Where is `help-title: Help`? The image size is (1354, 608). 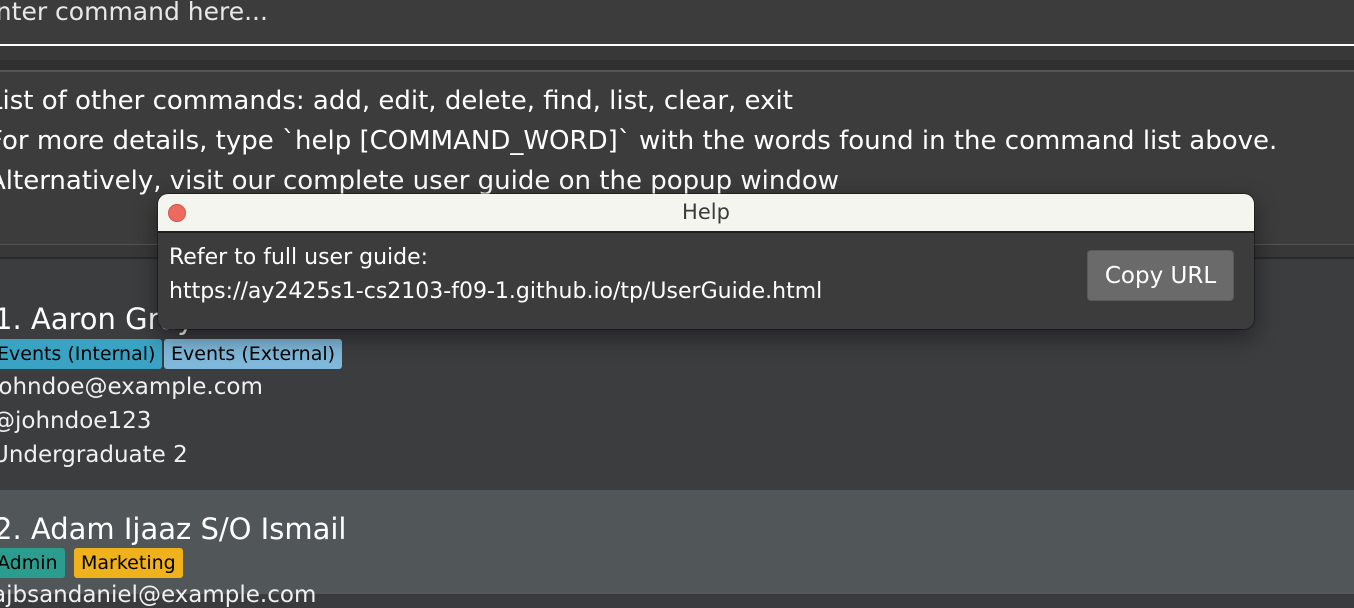
help-title: Help is located at coordinates (706, 212).